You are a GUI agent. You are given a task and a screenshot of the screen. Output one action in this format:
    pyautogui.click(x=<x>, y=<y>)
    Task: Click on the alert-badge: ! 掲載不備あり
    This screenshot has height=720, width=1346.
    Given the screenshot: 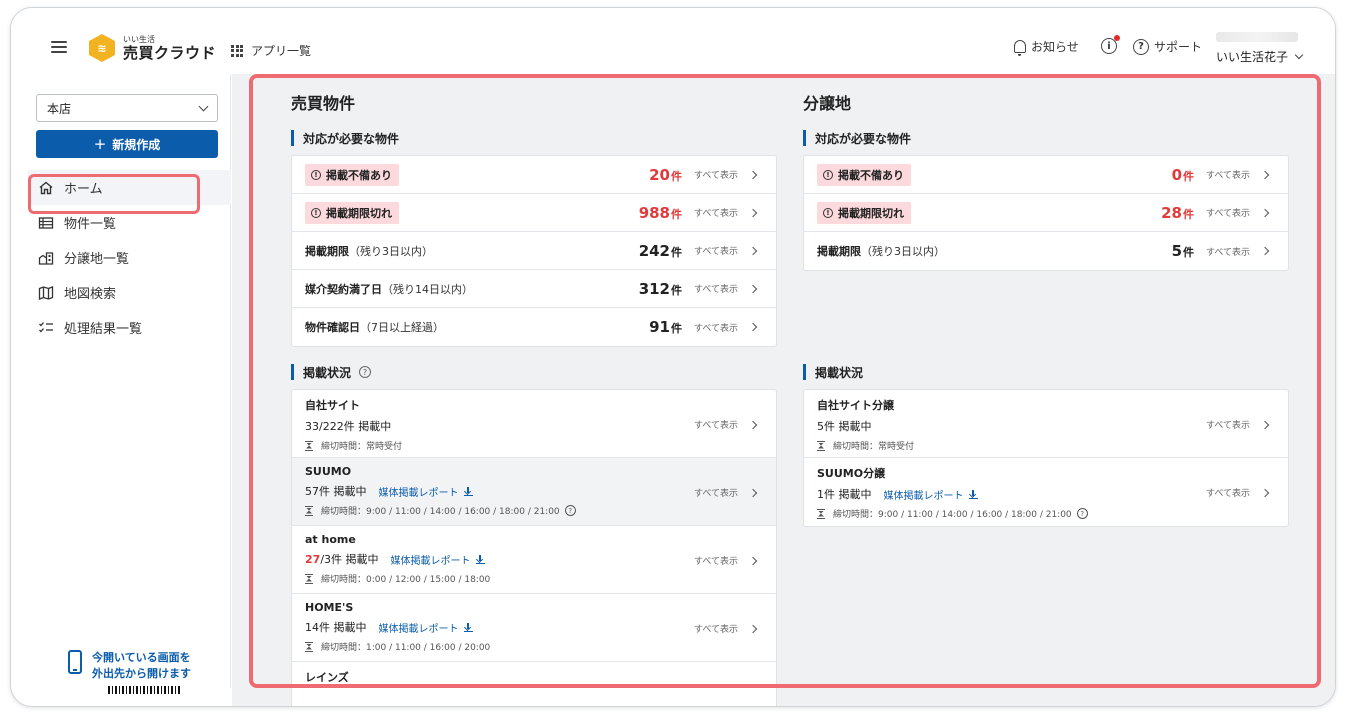 What is the action you would take?
    pyautogui.click(x=352, y=174)
    